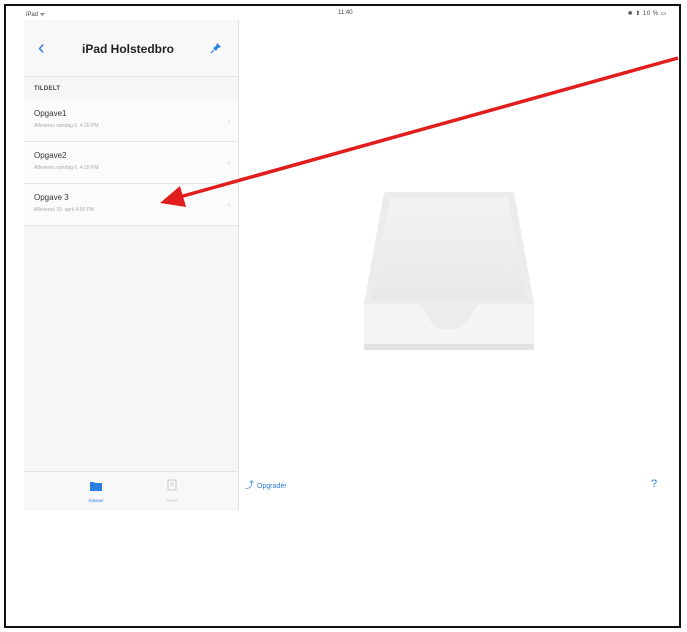  What do you see at coordinates (96, 486) in the screenshot?
I see `folder-icon` at bounding box center [96, 486].